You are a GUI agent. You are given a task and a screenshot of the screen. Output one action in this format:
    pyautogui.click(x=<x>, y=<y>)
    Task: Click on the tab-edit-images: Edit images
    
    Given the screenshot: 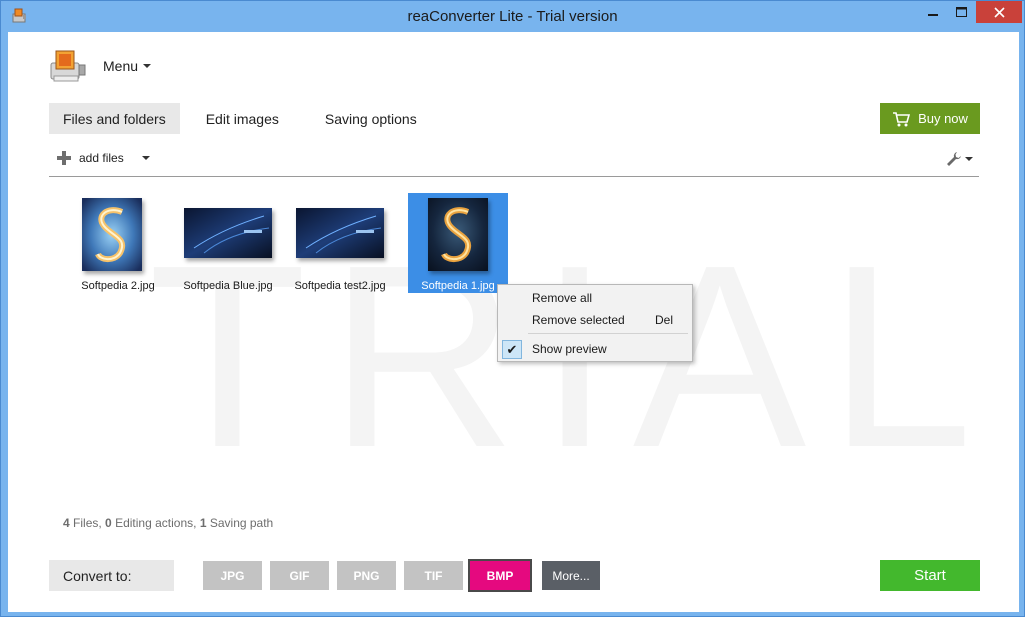 What is the action you would take?
    pyautogui.click(x=242, y=118)
    